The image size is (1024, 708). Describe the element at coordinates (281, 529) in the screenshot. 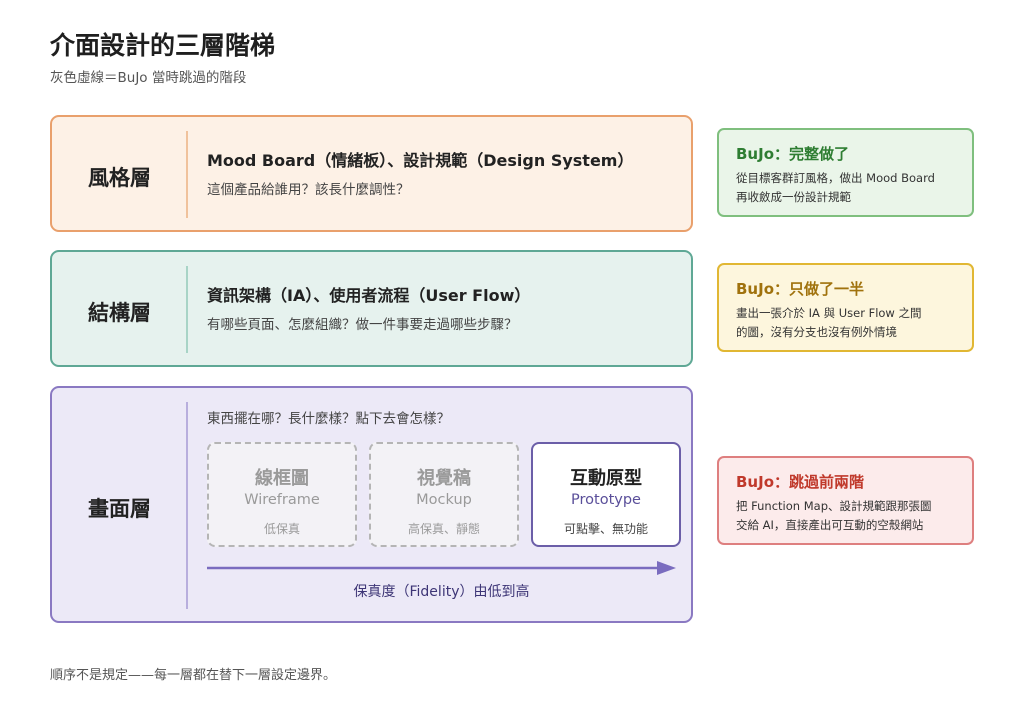

I see `stage-note: 低保真` at that location.